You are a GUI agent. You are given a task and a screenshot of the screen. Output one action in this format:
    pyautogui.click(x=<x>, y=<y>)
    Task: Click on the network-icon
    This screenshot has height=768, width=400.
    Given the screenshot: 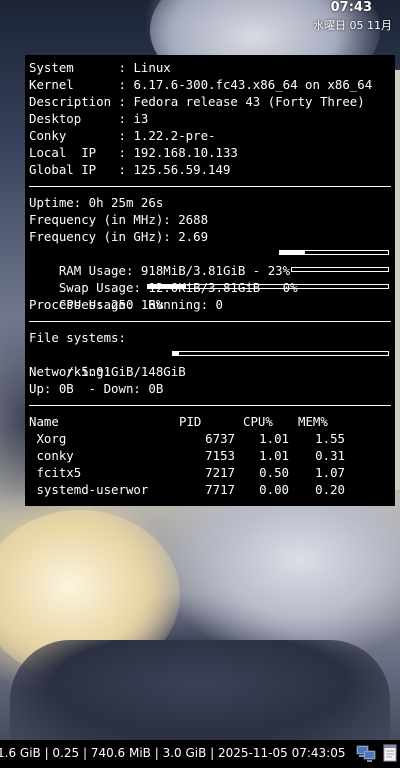 What is the action you would take?
    pyautogui.click(x=366, y=753)
    